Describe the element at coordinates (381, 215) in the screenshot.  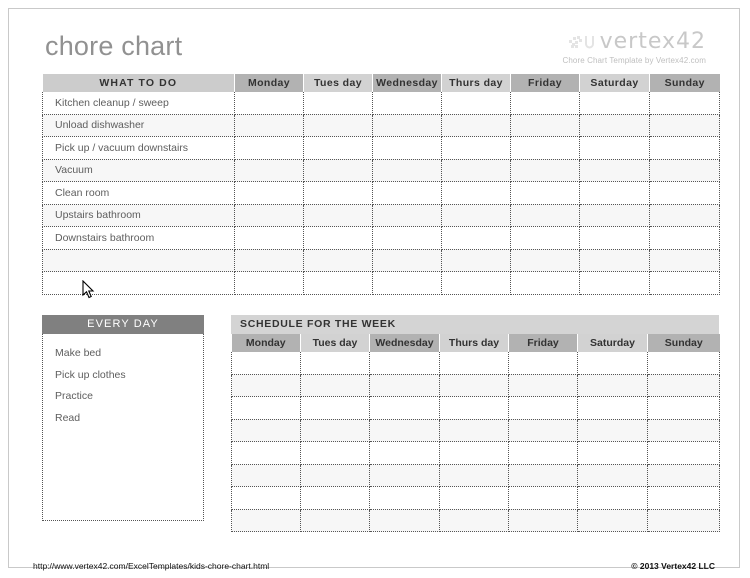
I see `table-row: Upstairs bathroom` at that location.